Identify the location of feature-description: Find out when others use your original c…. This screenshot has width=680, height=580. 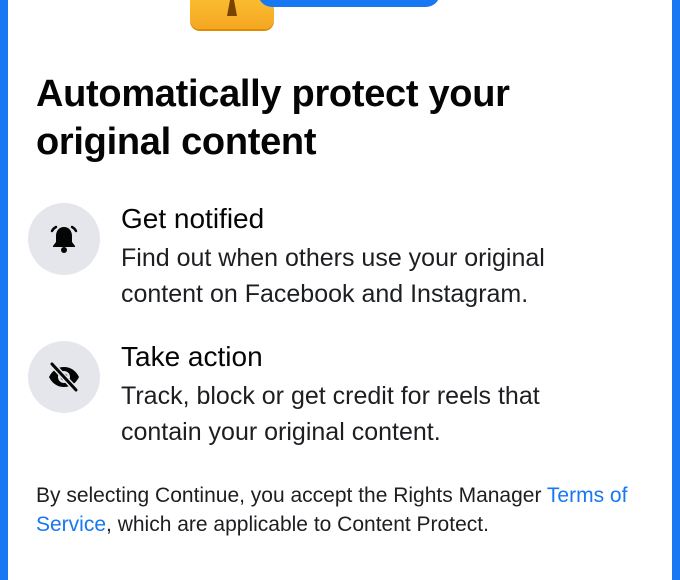
(333, 276).